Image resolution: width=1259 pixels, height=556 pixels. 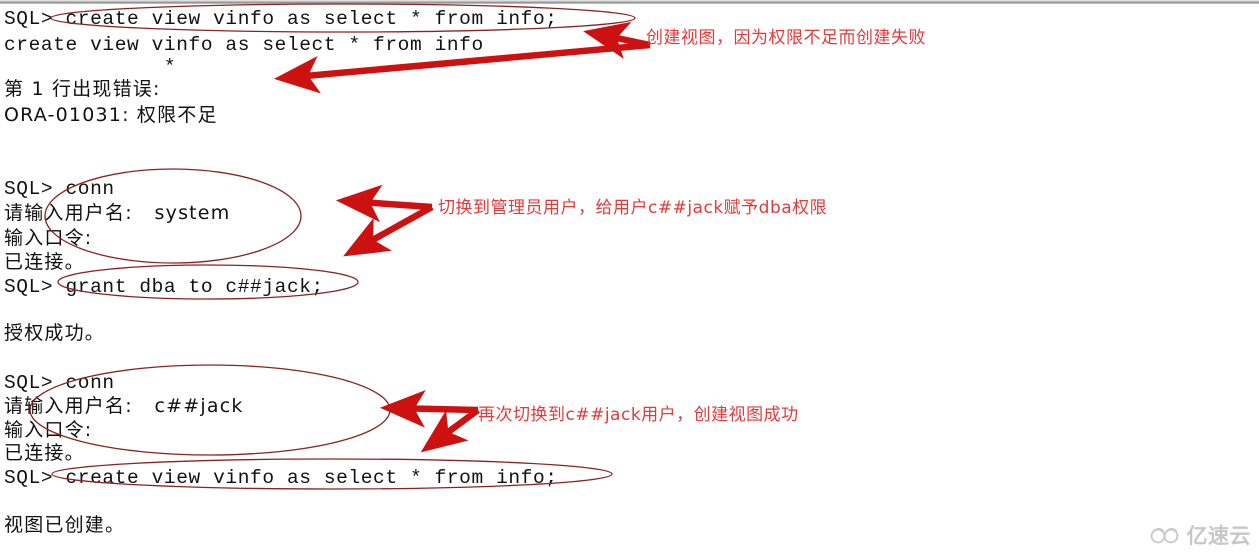 I want to click on arrow-to-grant-dba, so click(x=388, y=230).